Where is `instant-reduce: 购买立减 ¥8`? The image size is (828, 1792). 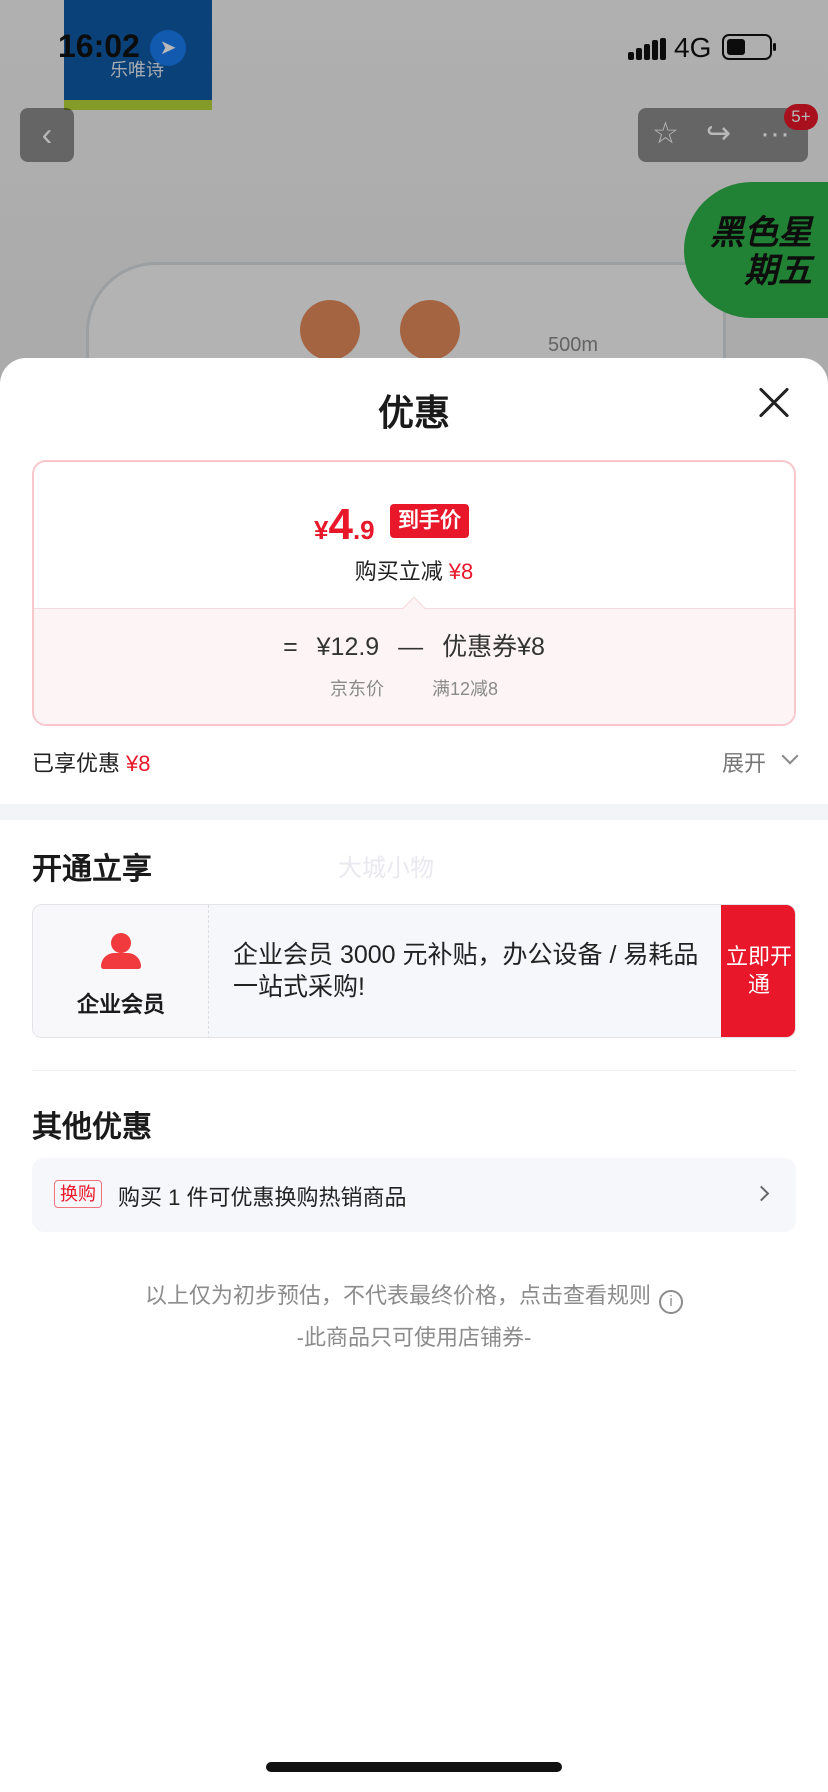
instant-reduce: 购买立减 ¥8 is located at coordinates (414, 570).